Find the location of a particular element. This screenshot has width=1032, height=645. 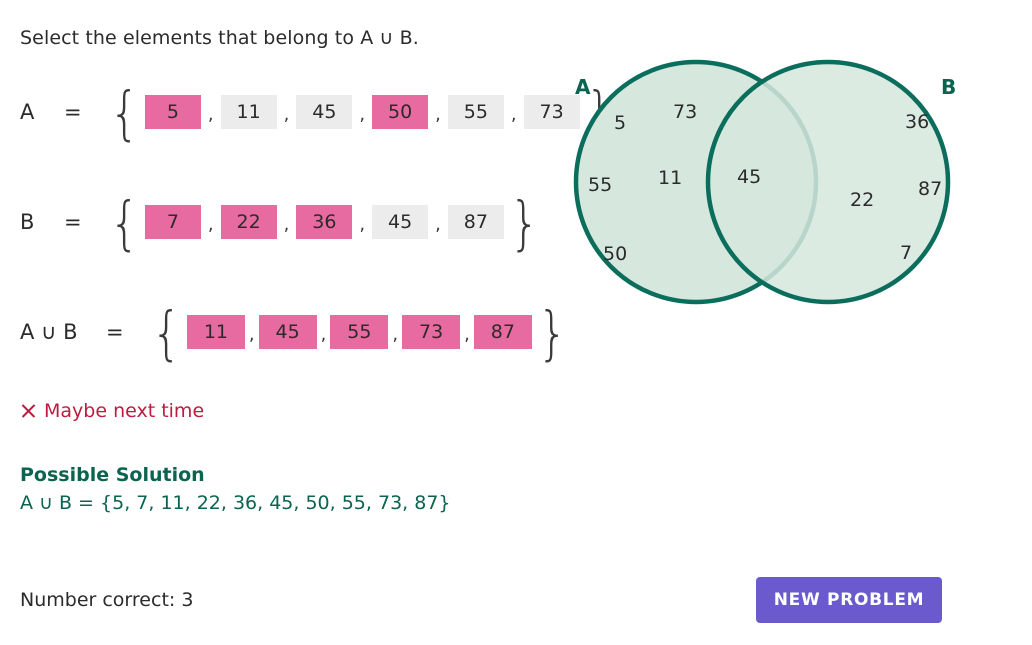

venn-label-a: A is located at coordinates (583, 87).